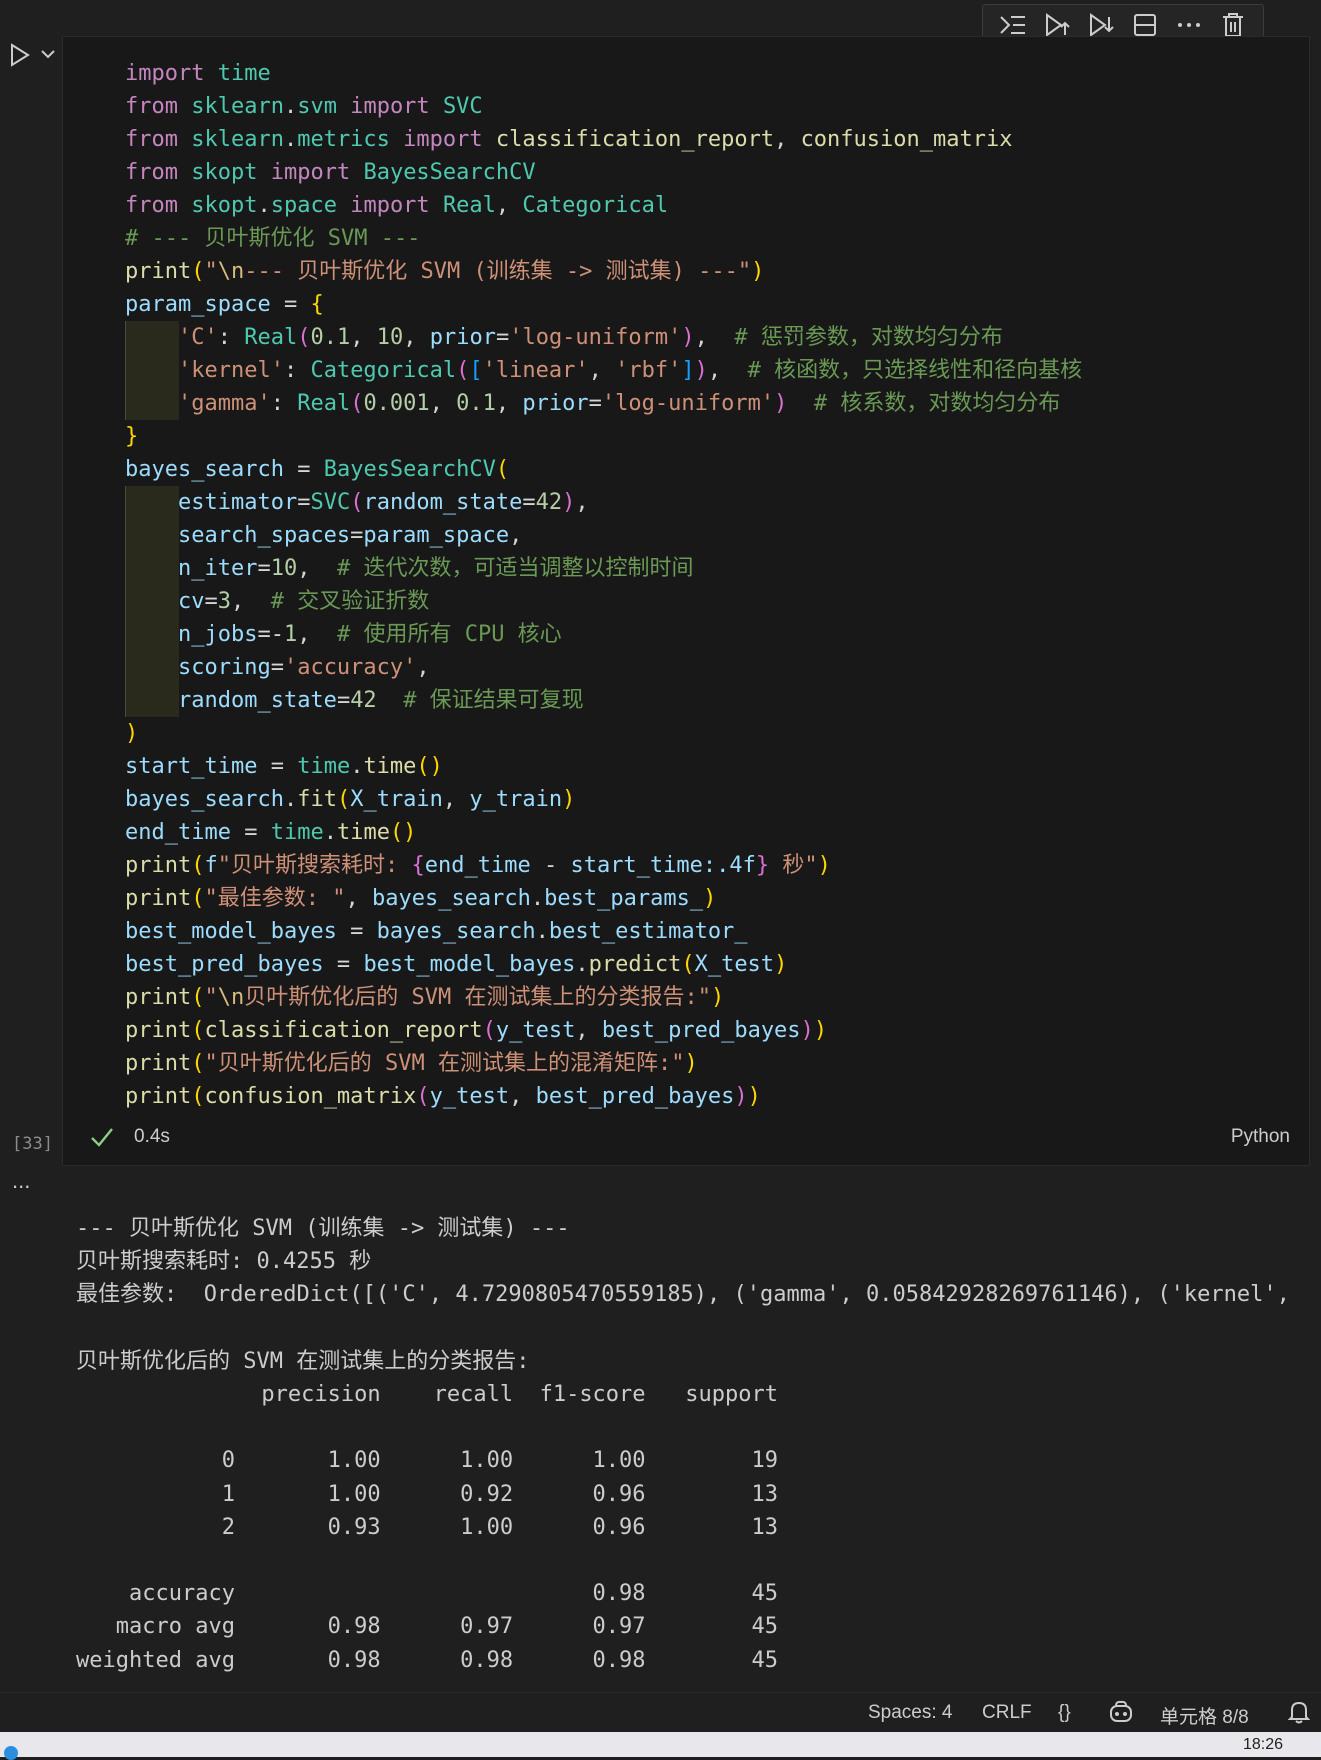 The width and height of the screenshot is (1321, 1760). I want to click on code-line: param_space = {, so click(224, 304).